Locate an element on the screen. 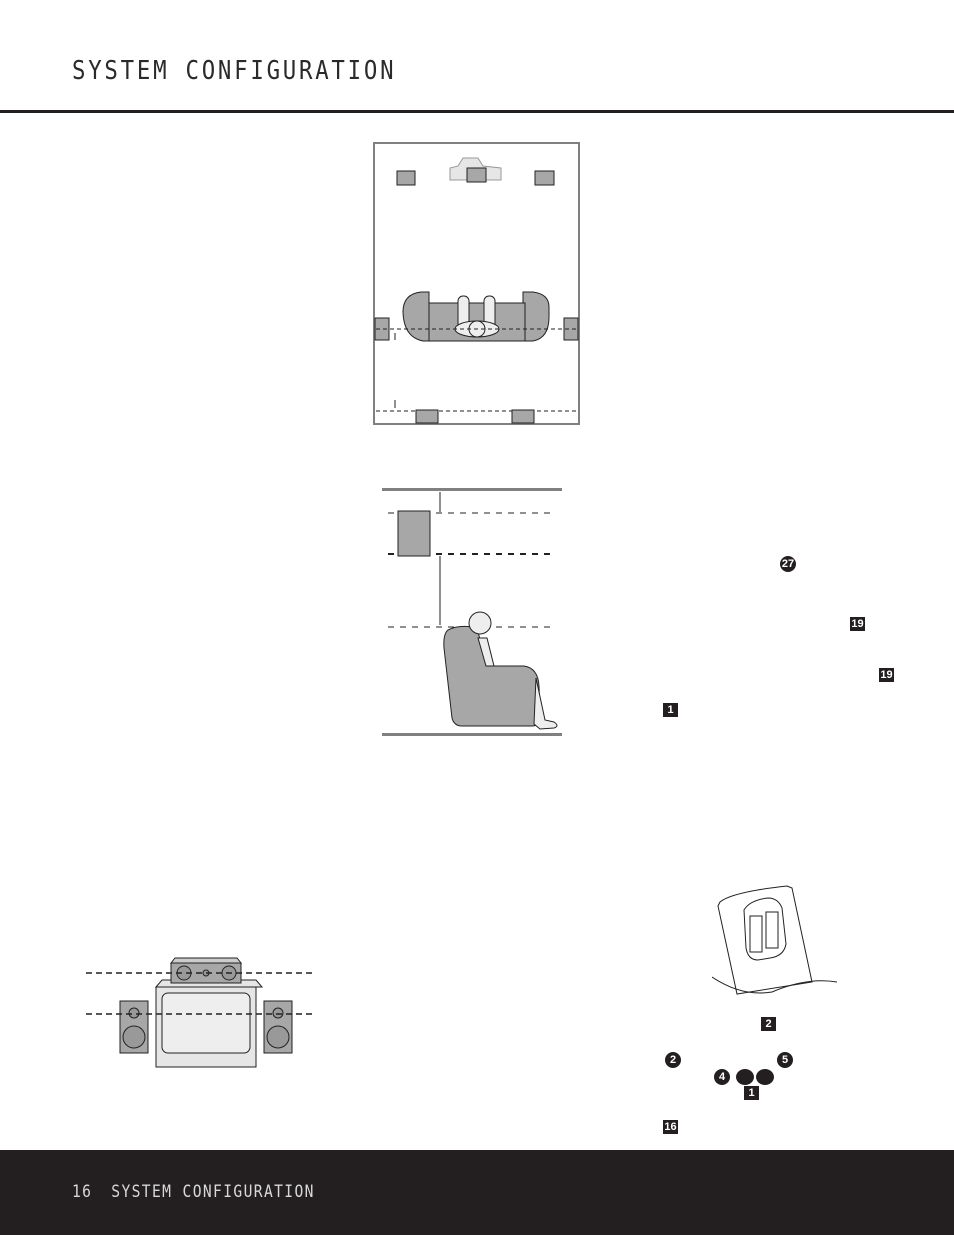 The height and width of the screenshot is (1235, 954). rear-left-speaker is located at coordinates (427, 416).